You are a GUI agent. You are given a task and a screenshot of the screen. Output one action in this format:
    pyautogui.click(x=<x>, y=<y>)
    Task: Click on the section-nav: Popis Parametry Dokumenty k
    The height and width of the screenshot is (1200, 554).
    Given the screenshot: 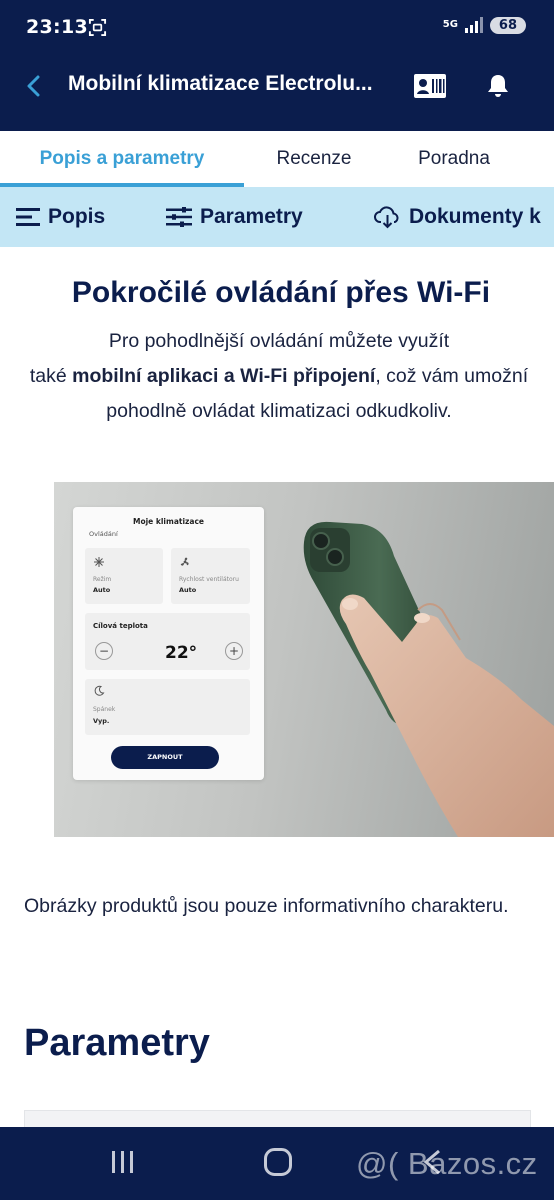 What is the action you would take?
    pyautogui.click(x=277, y=217)
    